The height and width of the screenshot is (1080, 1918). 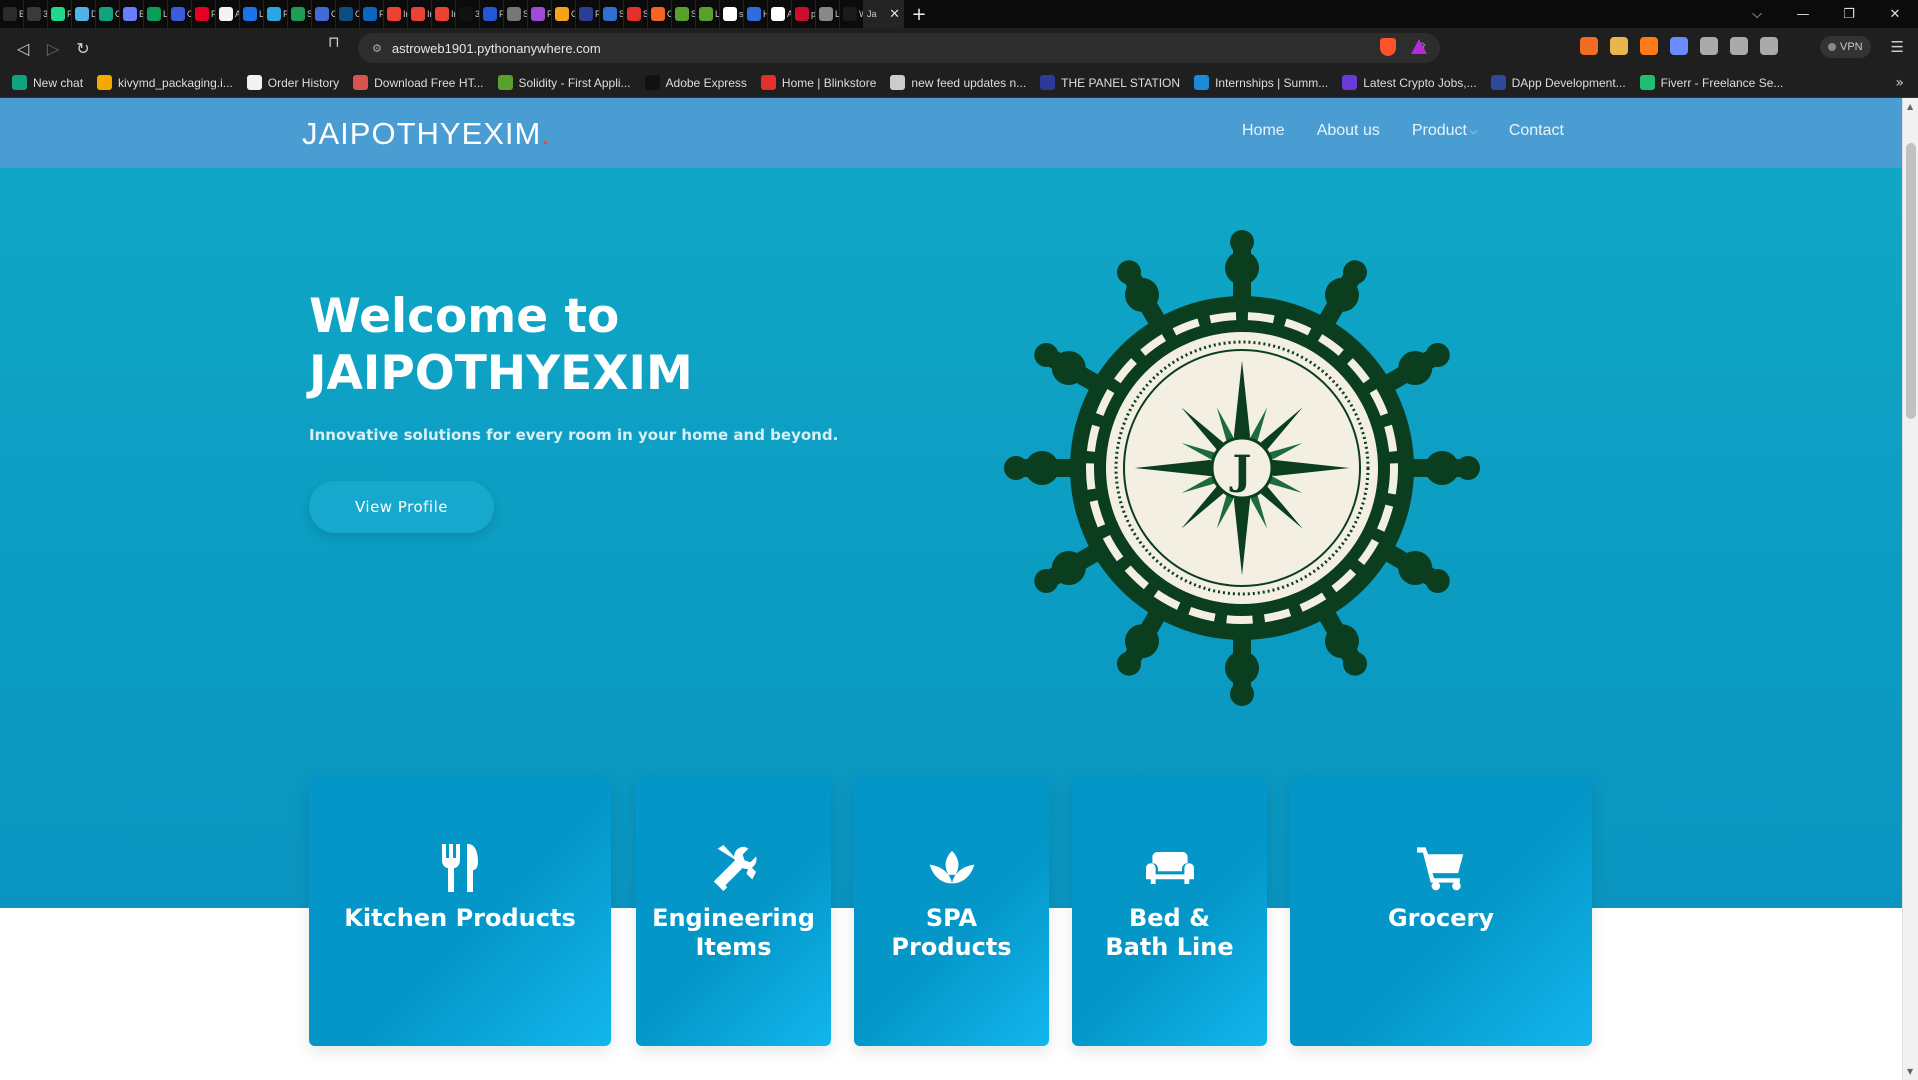 I want to click on category-card: Engineering Items, so click(x=733, y=911).